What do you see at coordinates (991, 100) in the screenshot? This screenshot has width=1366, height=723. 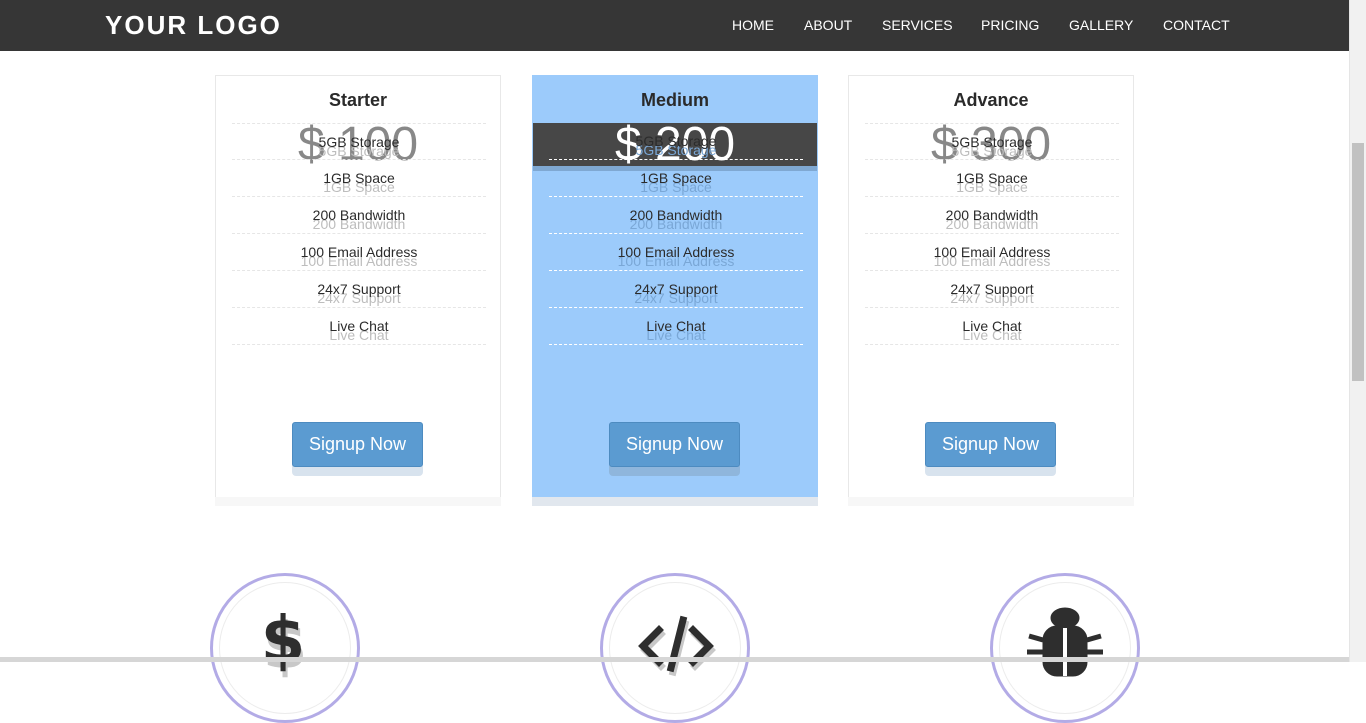 I see `plan-title: Advance` at bounding box center [991, 100].